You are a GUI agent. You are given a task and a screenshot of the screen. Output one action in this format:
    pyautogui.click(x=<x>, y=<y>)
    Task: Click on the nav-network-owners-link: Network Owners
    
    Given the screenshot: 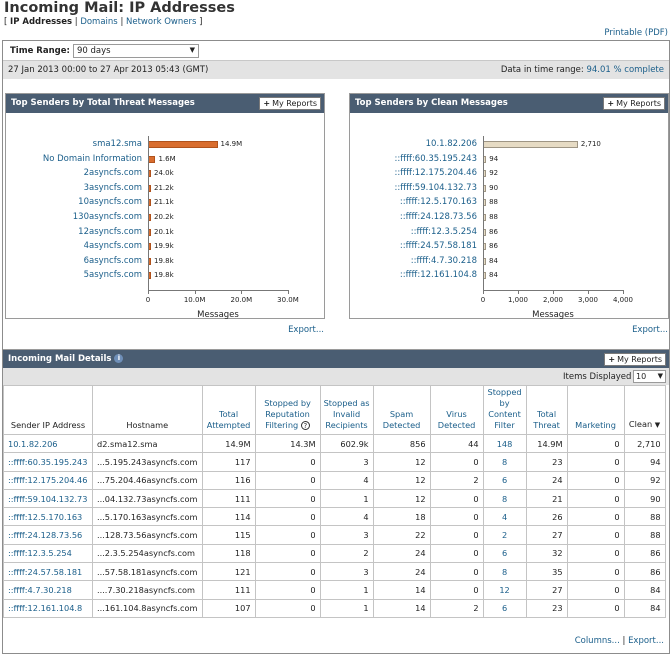 What is the action you would take?
    pyautogui.click(x=161, y=22)
    